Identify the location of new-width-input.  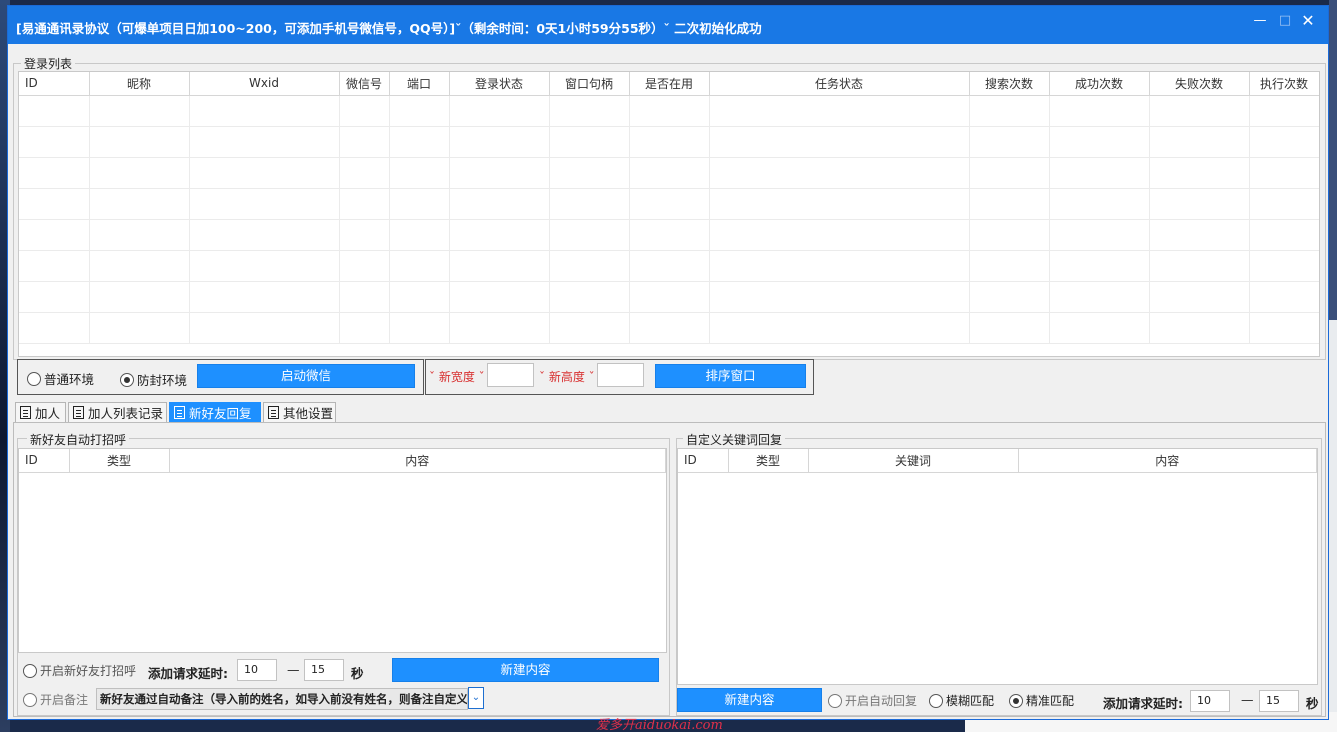
(510, 375).